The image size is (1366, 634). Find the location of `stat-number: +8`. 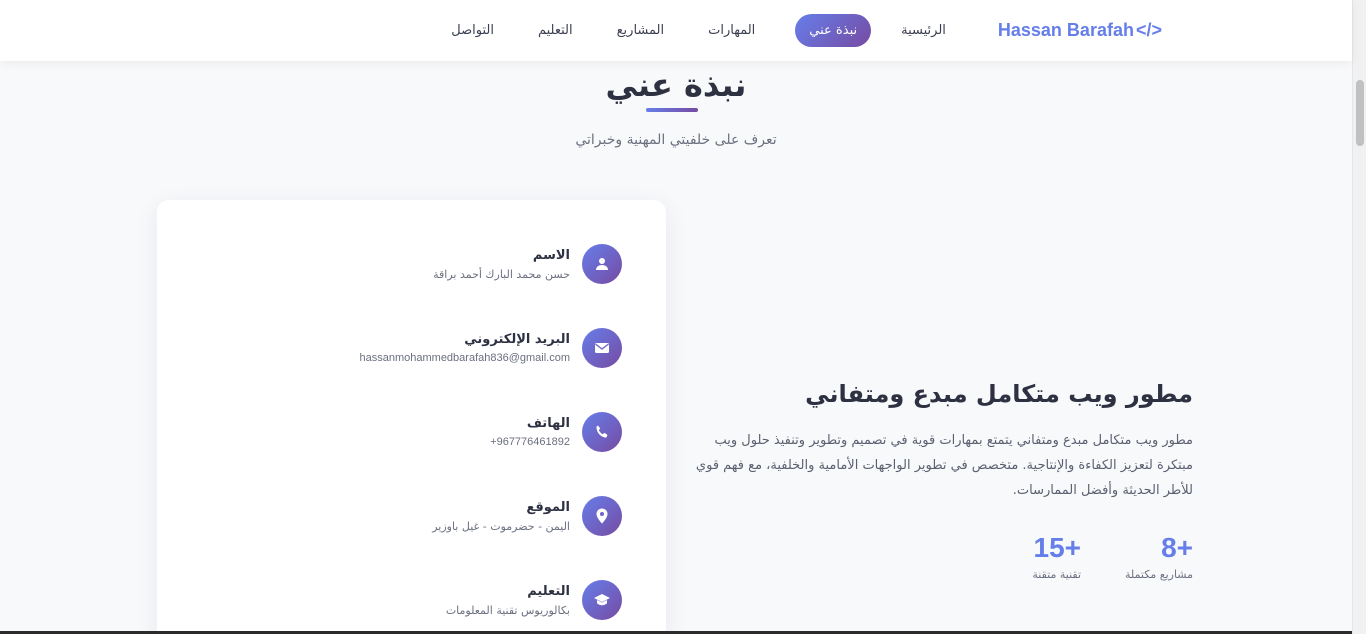

stat-number: +8 is located at coordinates (1177, 547).